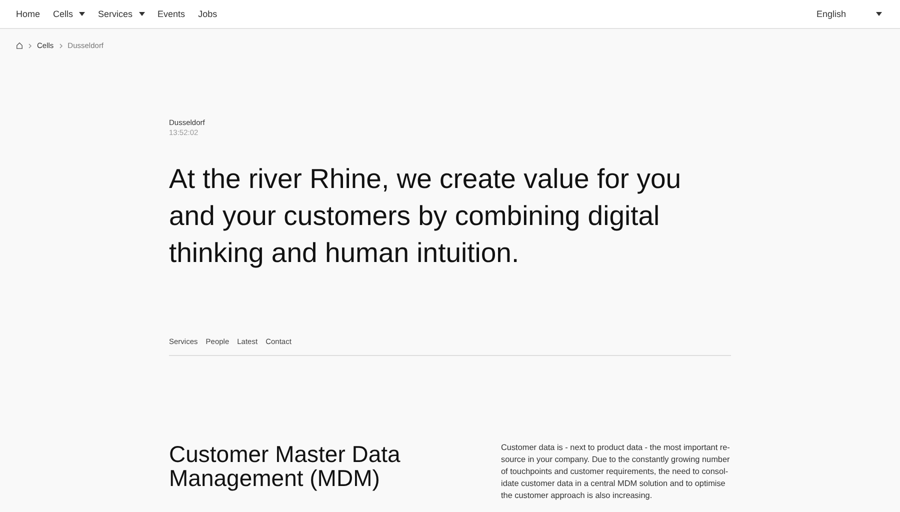 This screenshot has width=900, height=512. Describe the element at coordinates (285, 467) in the screenshot. I see `section-title: Customer Master Data Management (MDM)` at that location.